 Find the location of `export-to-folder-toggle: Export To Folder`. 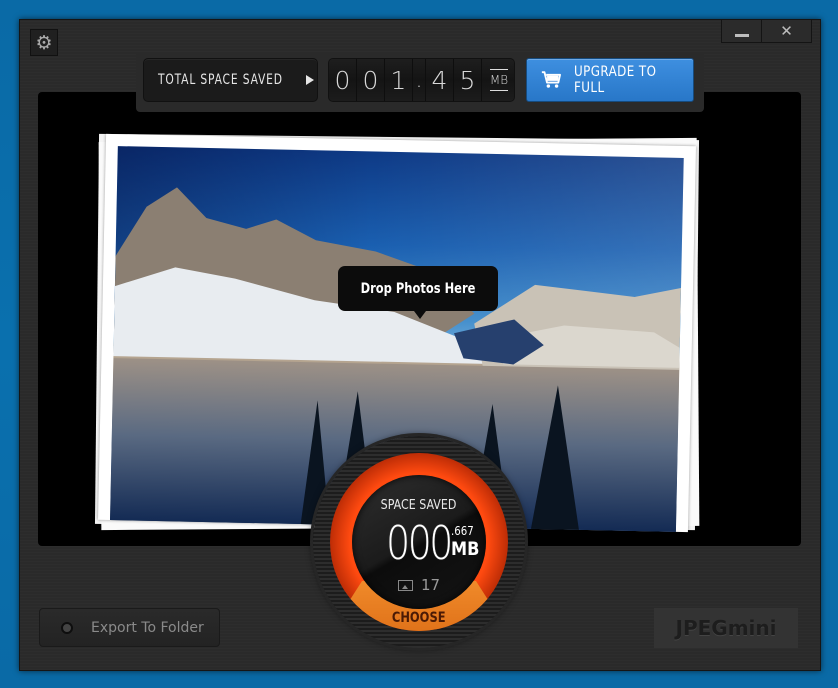

export-to-folder-toggle: Export To Folder is located at coordinates (129, 627).